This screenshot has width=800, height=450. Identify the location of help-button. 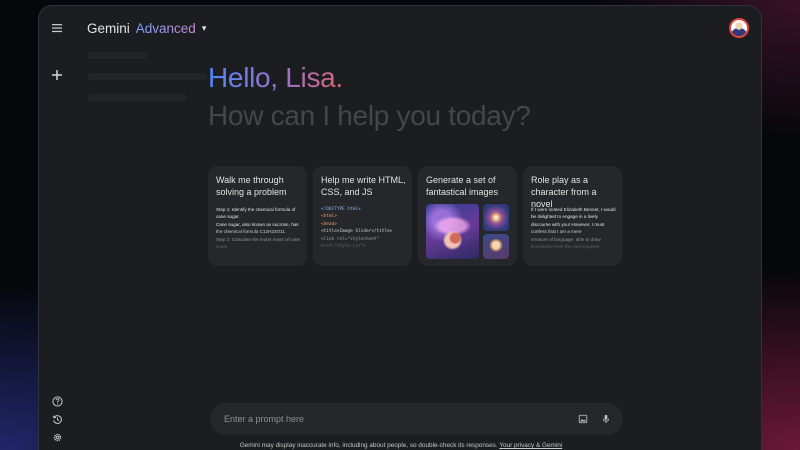
(57, 401).